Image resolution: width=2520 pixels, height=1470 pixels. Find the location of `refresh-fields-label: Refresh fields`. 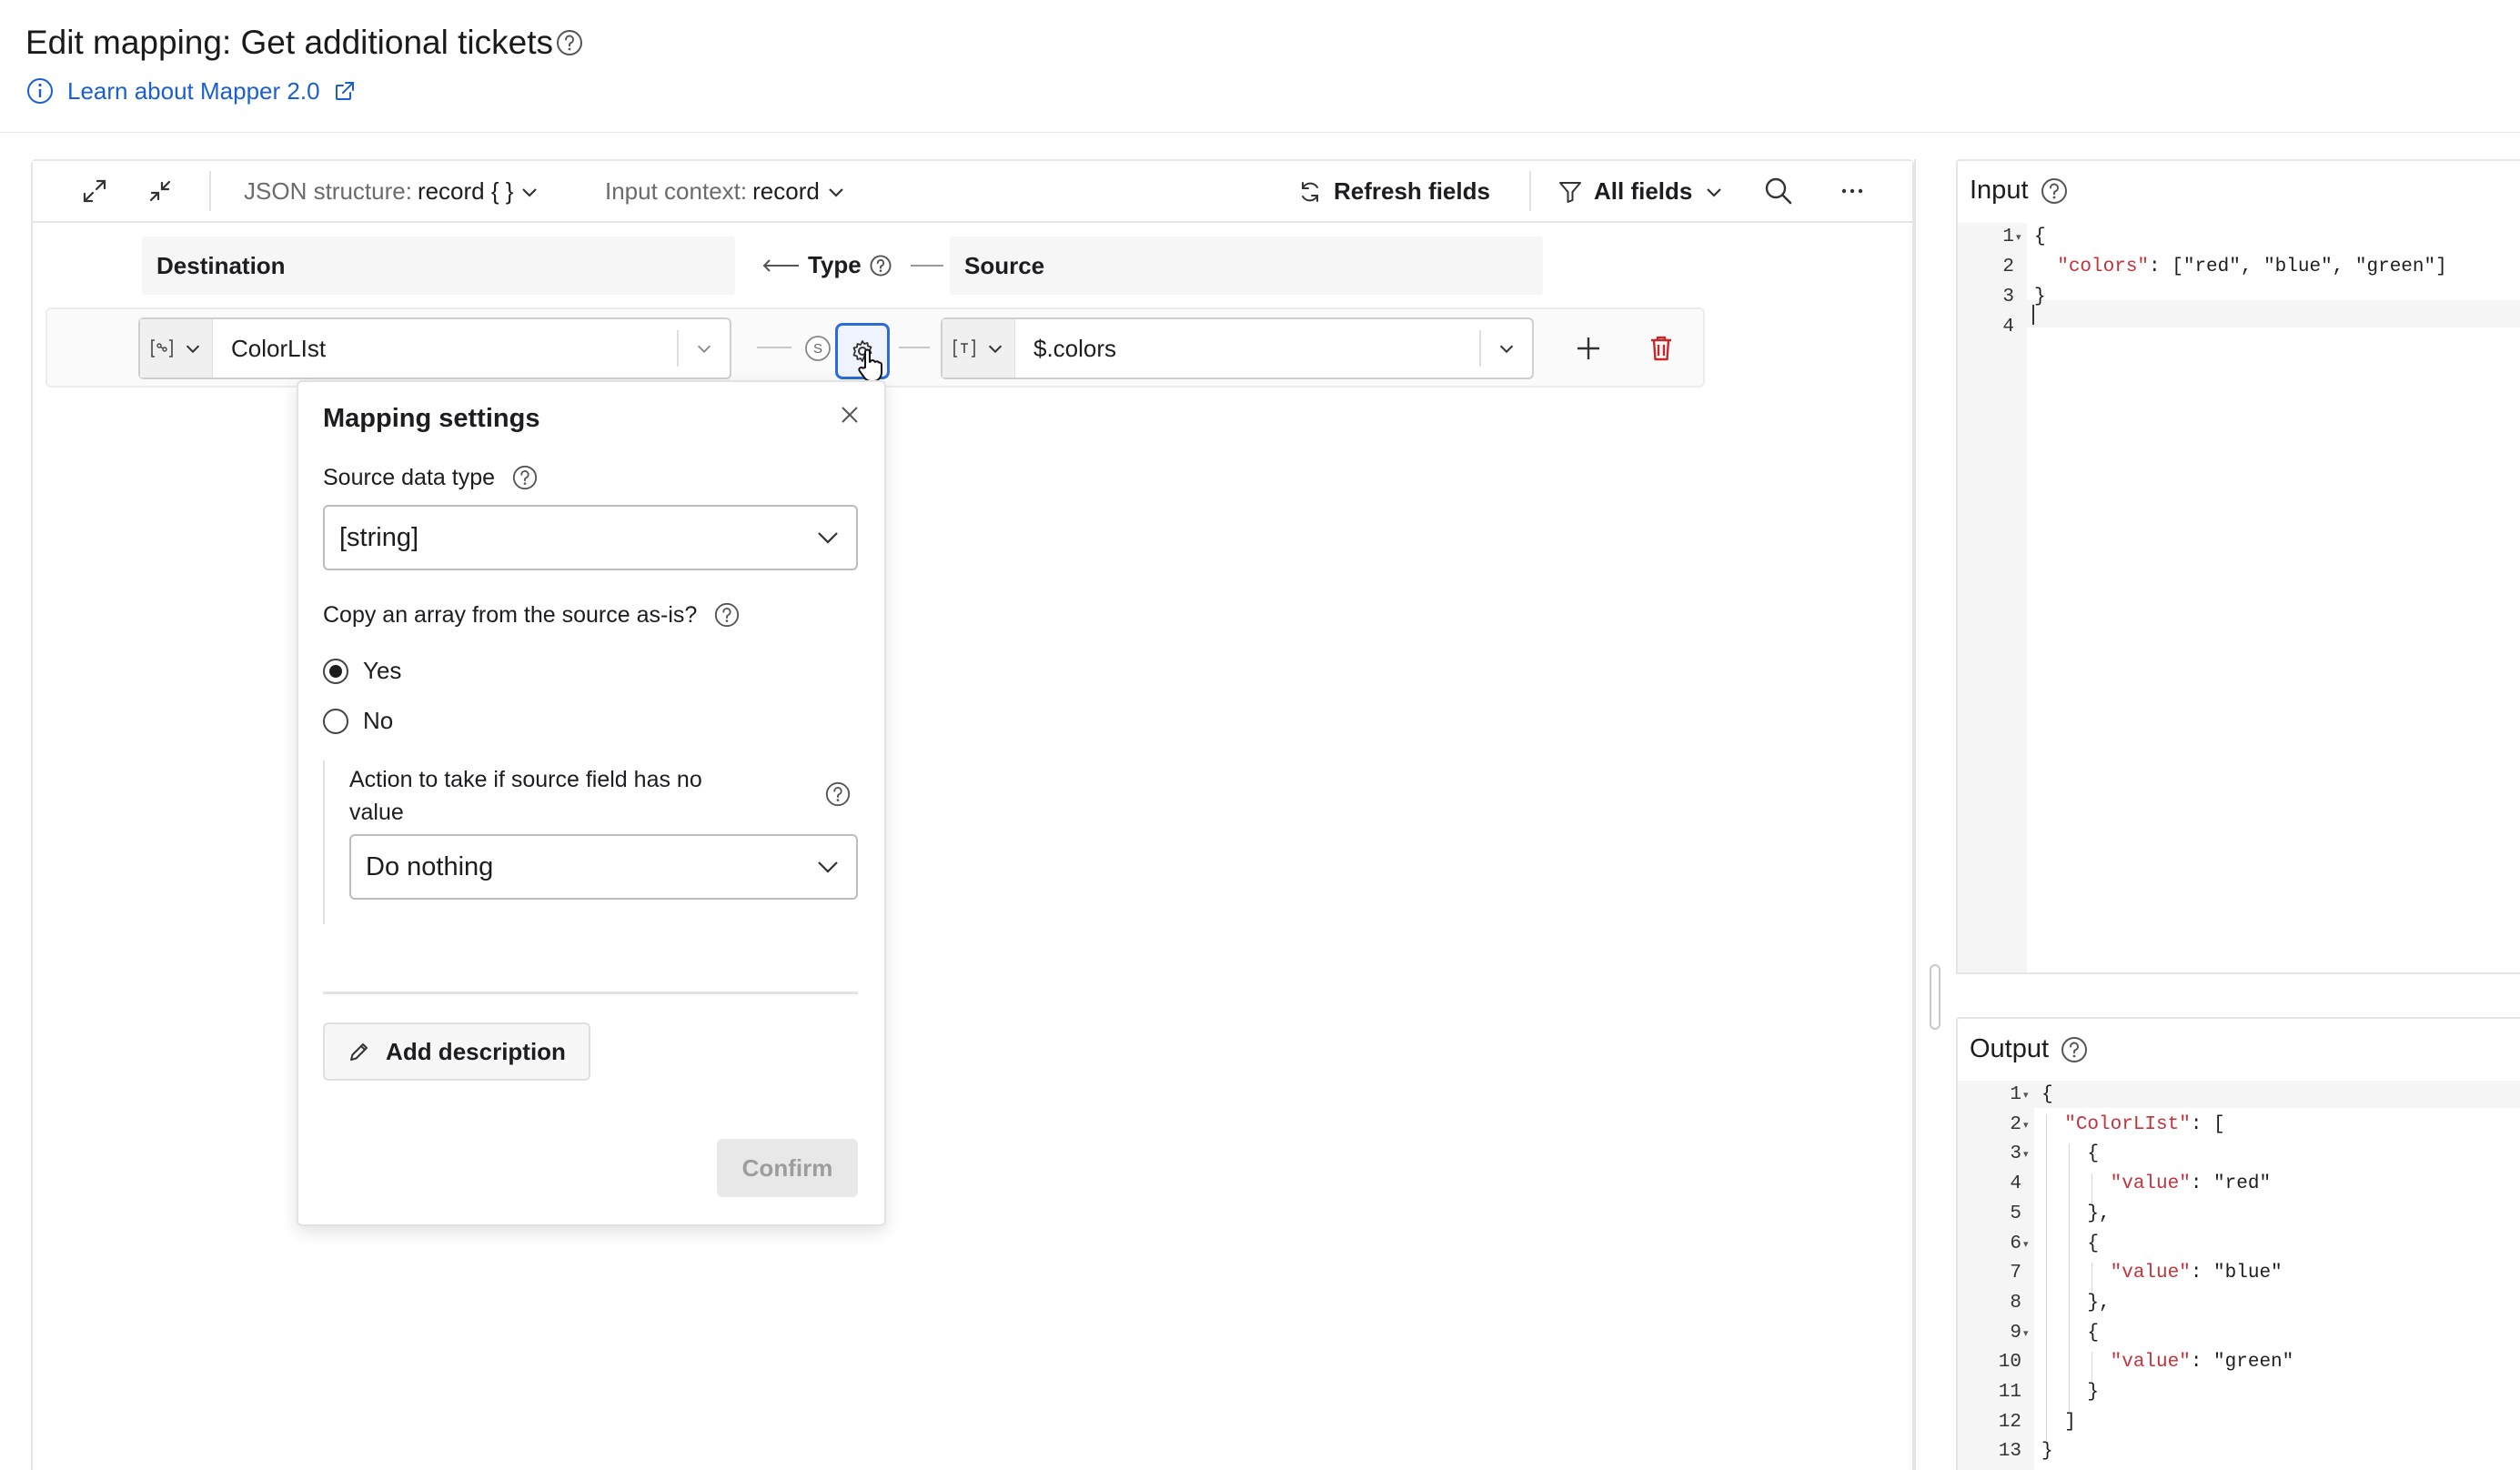

refresh-fields-label: Refresh fields is located at coordinates (1412, 191).